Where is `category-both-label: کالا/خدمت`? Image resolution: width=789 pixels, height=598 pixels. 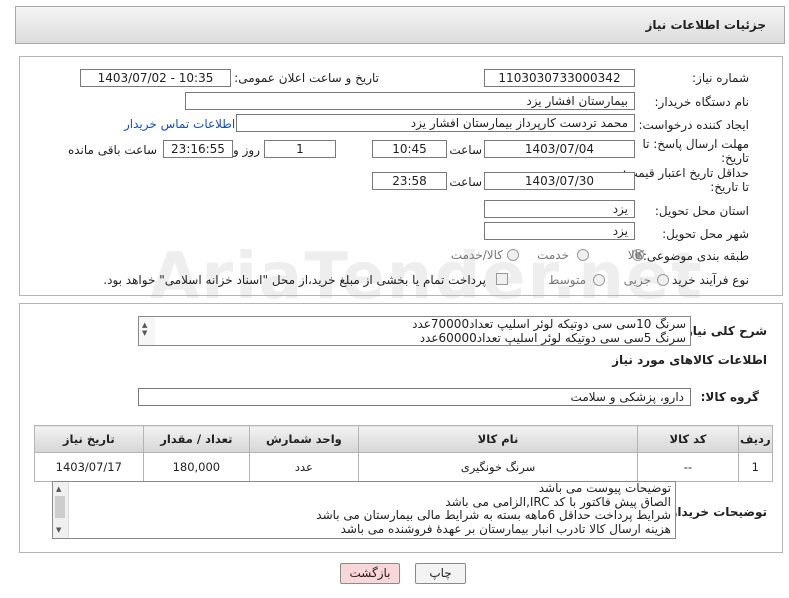 category-both-label: کالا/خدمت is located at coordinates (476, 255).